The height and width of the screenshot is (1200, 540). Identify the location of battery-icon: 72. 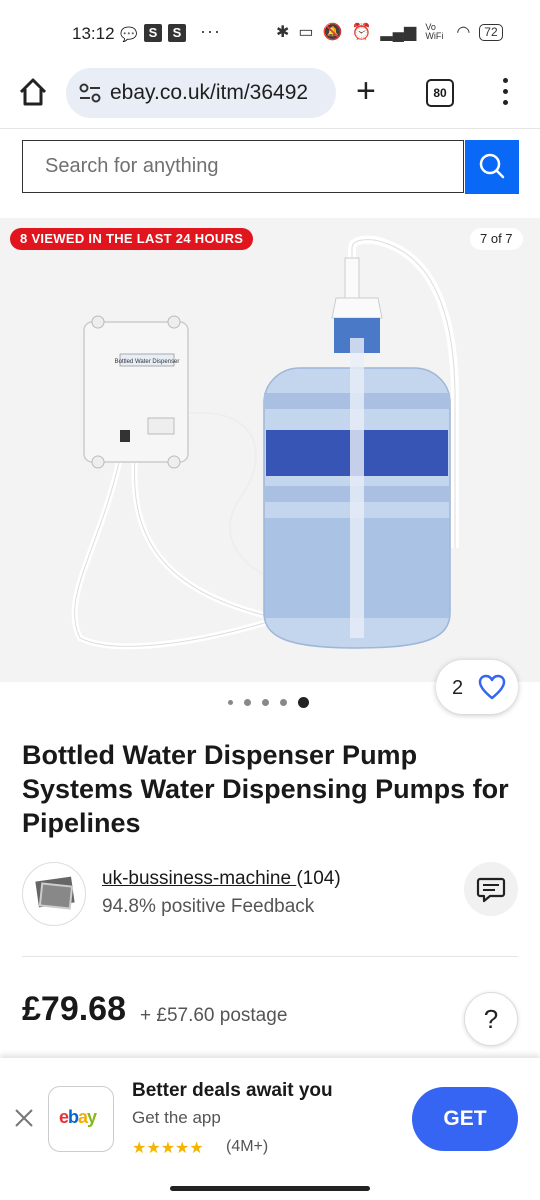
(491, 32).